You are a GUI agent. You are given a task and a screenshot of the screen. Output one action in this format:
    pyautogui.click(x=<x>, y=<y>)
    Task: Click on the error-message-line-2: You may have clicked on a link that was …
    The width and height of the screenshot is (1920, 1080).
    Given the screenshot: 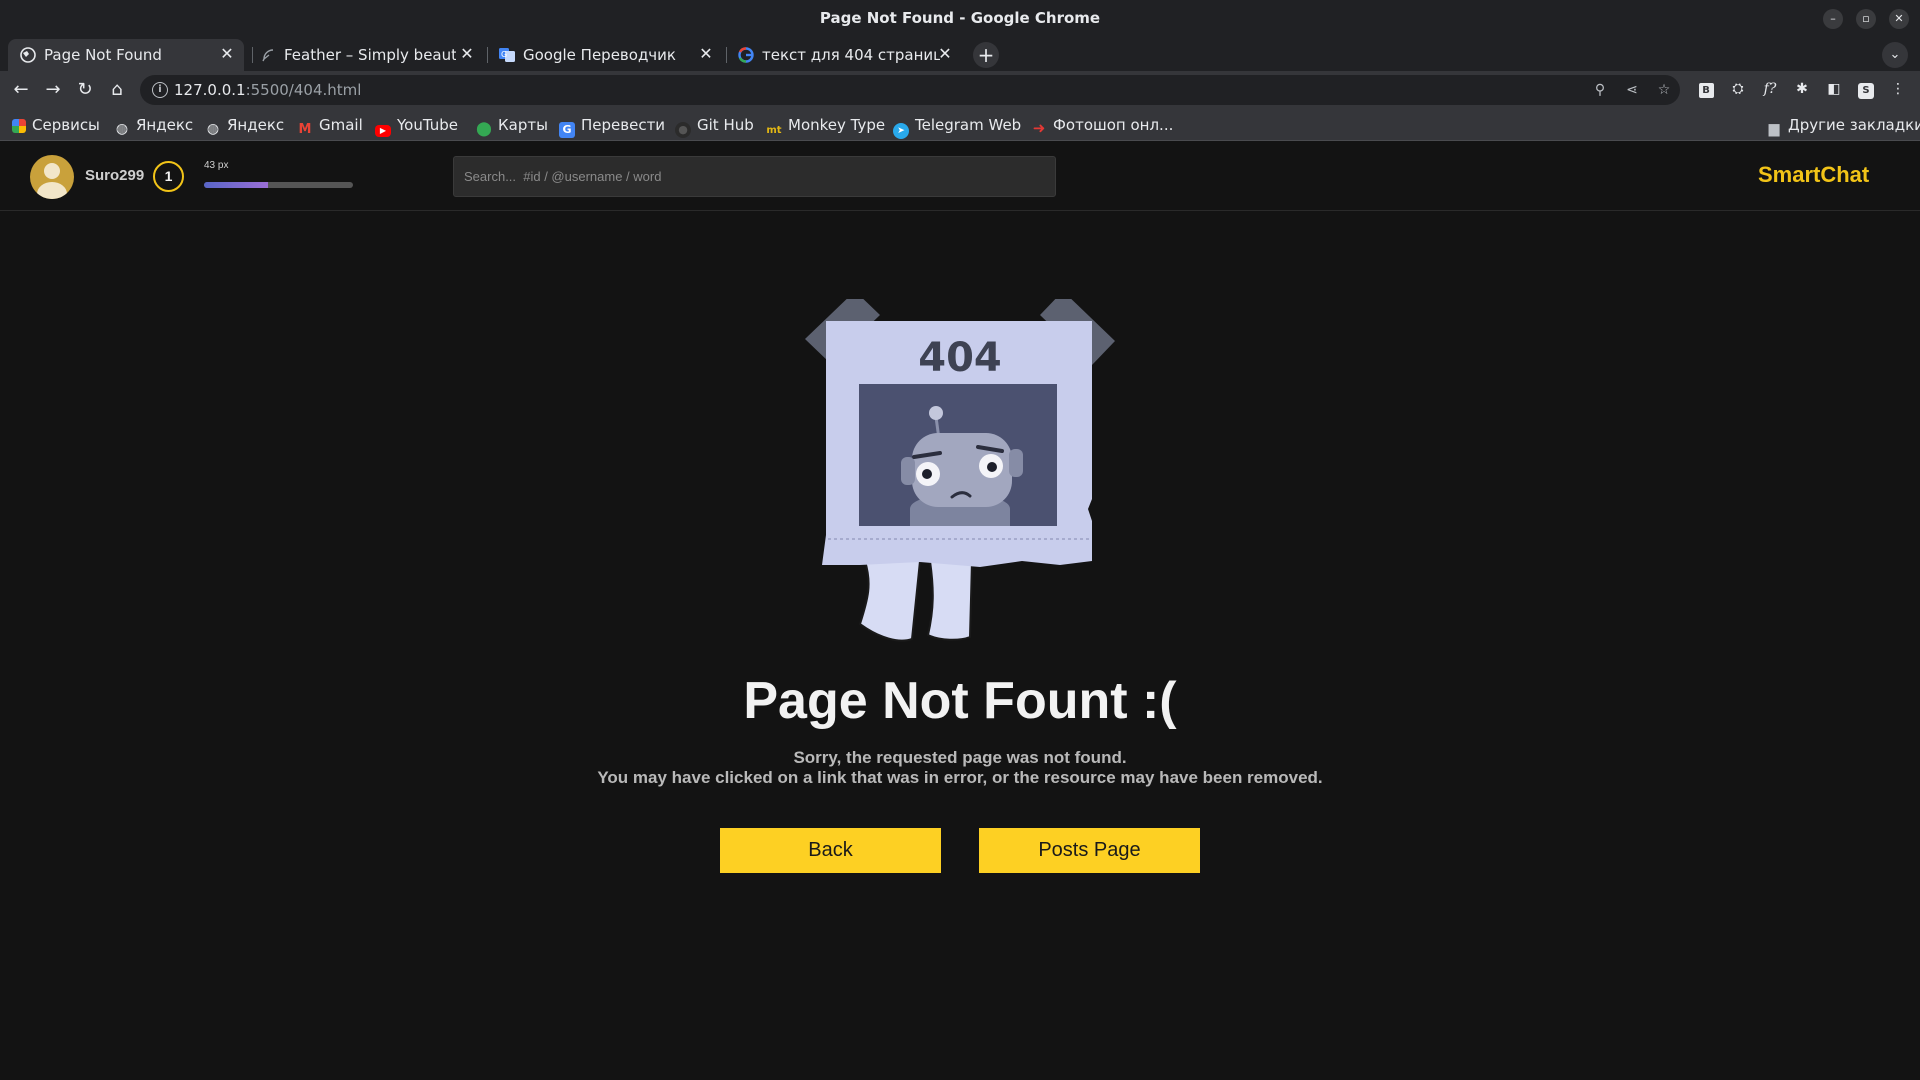 What is the action you would take?
    pyautogui.click(x=960, y=777)
    